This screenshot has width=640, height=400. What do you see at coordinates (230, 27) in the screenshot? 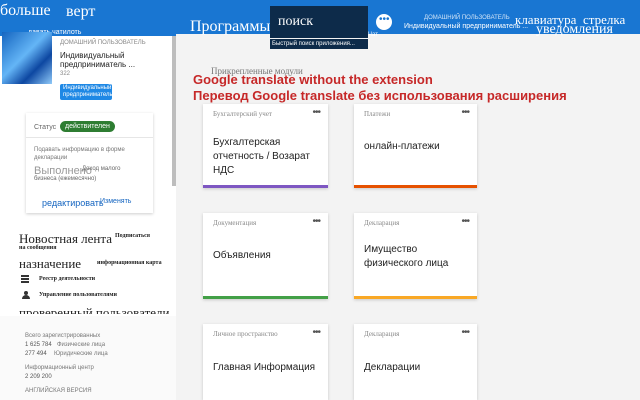
I see `programs-link: Программы` at bounding box center [230, 27].